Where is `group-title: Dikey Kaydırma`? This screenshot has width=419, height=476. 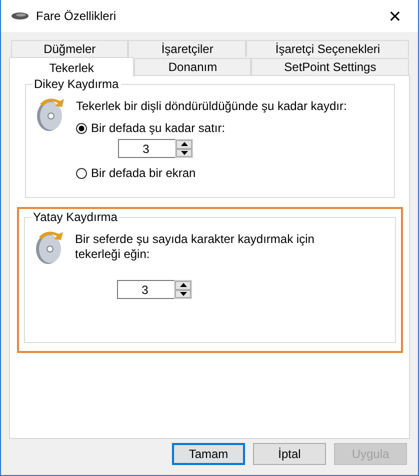
group-title: Dikey Kaydırma is located at coordinates (76, 84).